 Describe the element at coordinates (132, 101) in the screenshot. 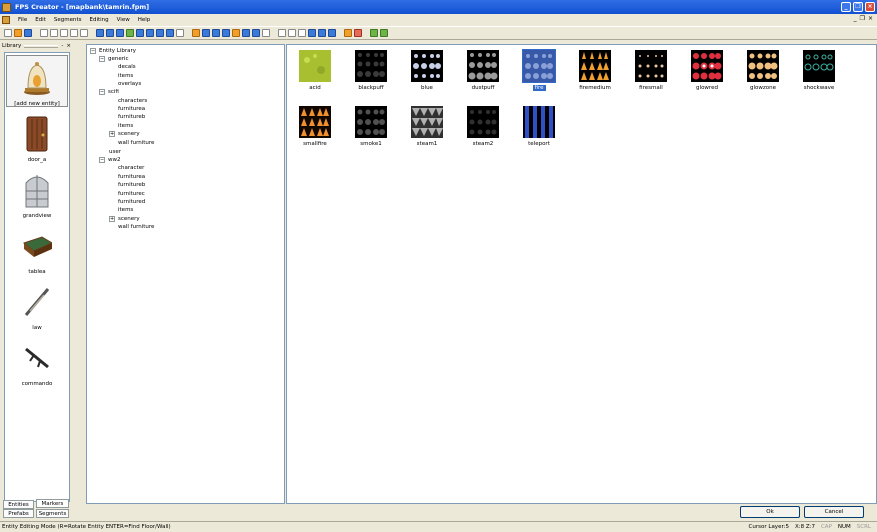

I see `tree-node: characters` at that location.